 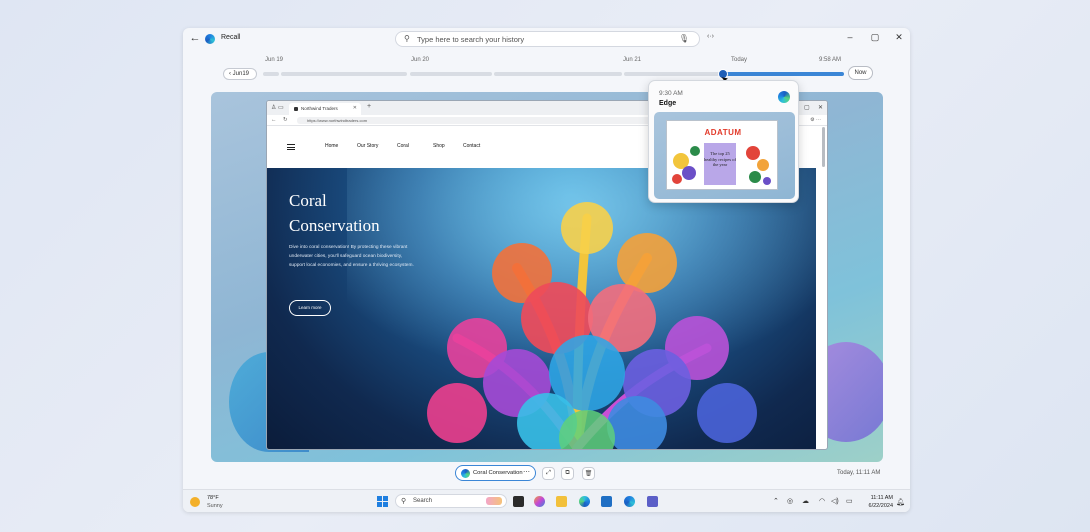 What do you see at coordinates (835, 501) in the screenshot?
I see `volume-icon: ◁)` at bounding box center [835, 501].